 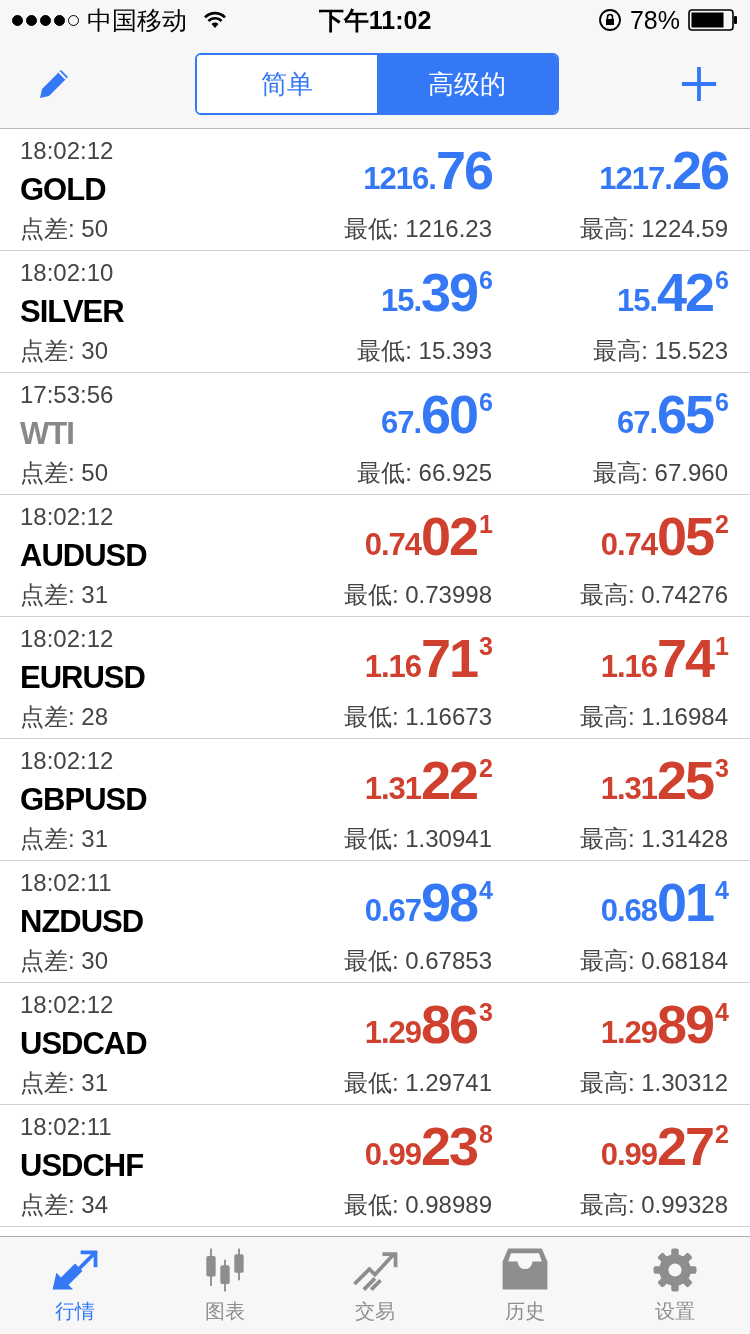 What do you see at coordinates (428, 780) in the screenshot?
I see `bid-price: 1.3122$^{2}$` at bounding box center [428, 780].